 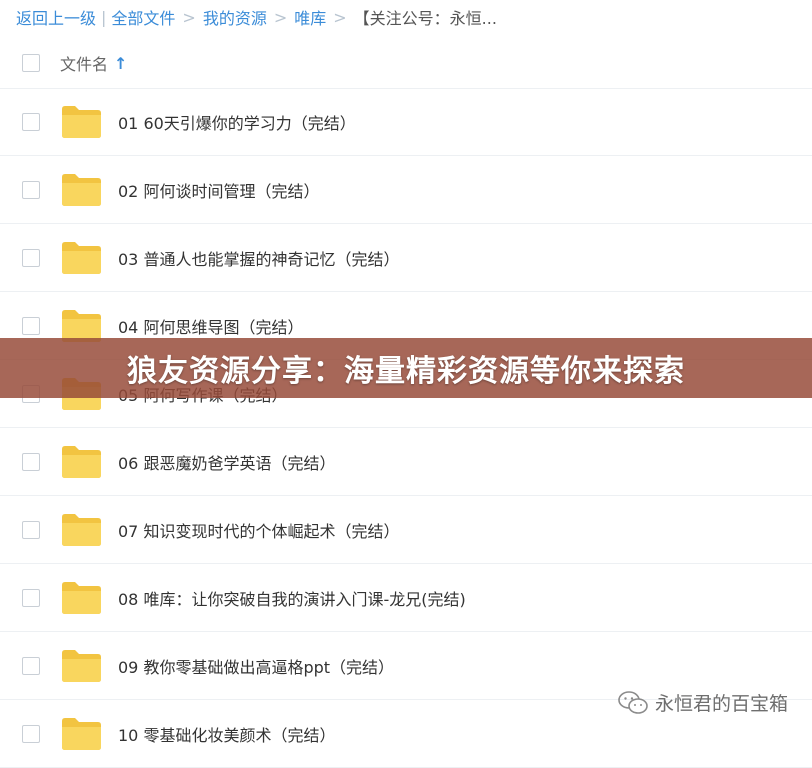 I want to click on file-list-header: 文件名 ↑, so click(x=406, y=63).